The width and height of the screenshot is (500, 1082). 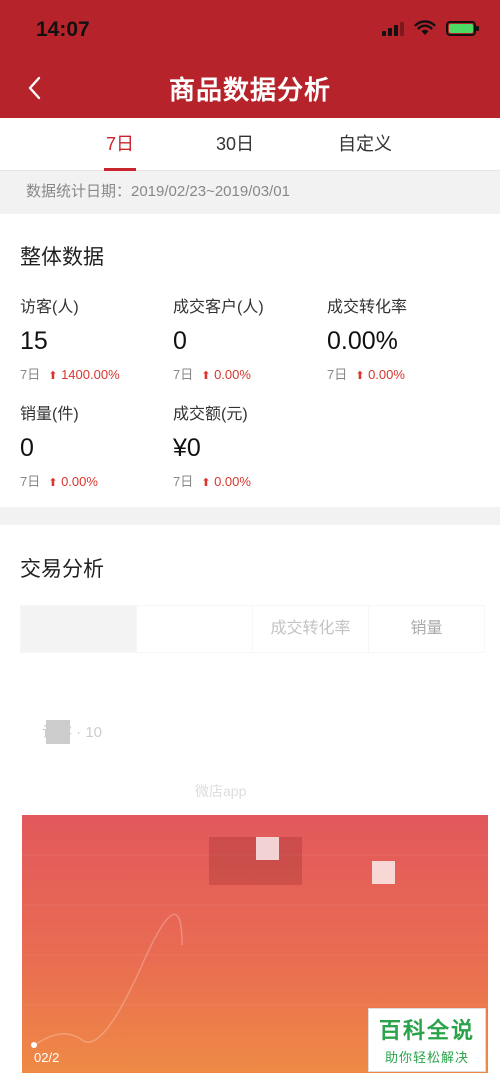 What do you see at coordinates (221, 791) in the screenshot?
I see `faded-source-text: 微店app` at bounding box center [221, 791].